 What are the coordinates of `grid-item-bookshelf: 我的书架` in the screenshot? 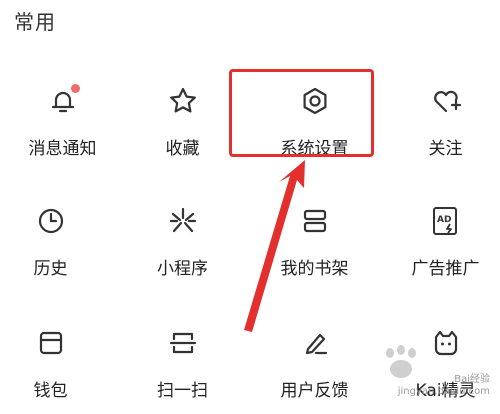 It's located at (314, 236).